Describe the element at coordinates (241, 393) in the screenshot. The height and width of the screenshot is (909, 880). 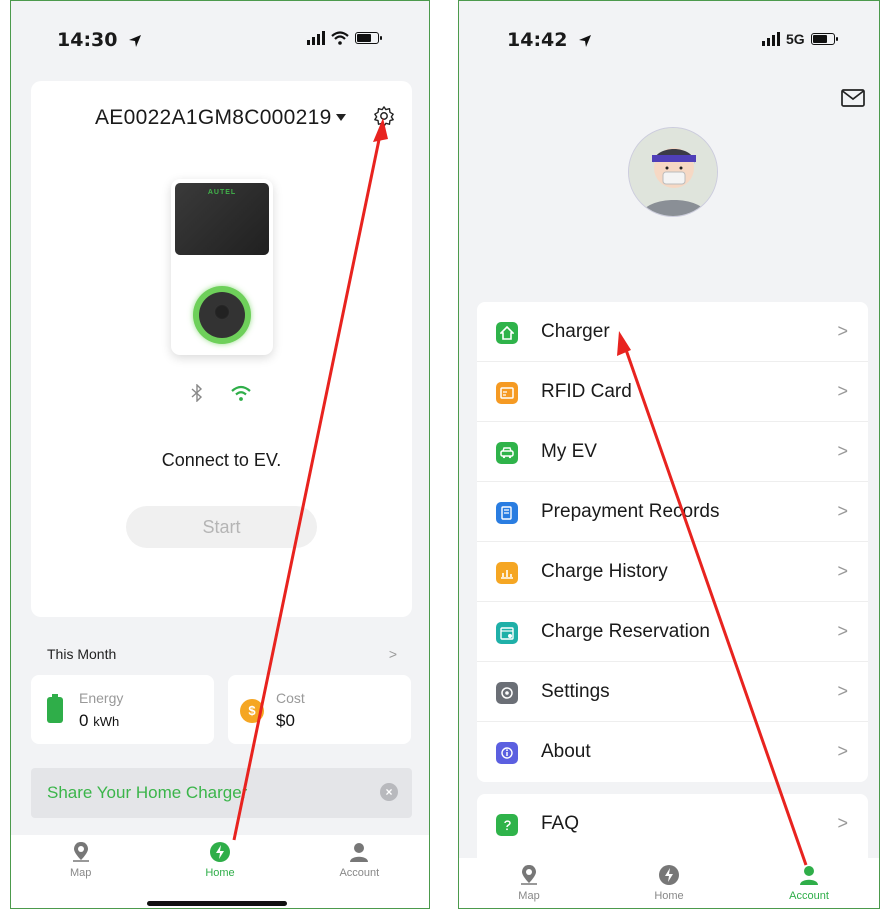
I see `wifi-connected-icon` at that location.